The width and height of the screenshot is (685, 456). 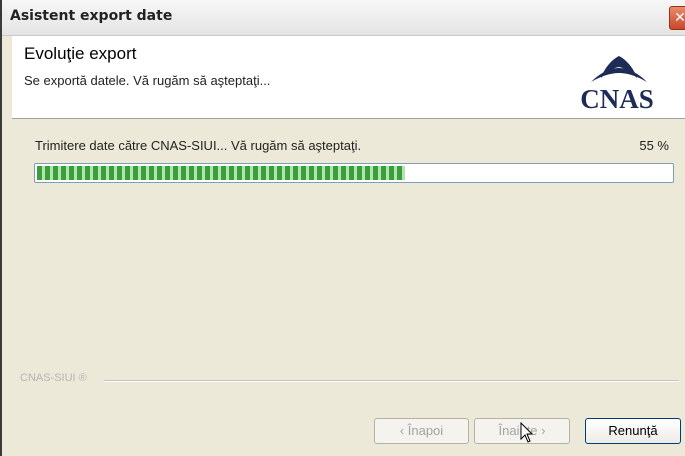 What do you see at coordinates (343, 18) in the screenshot?
I see `title-bar: Asistent export date ✕` at bounding box center [343, 18].